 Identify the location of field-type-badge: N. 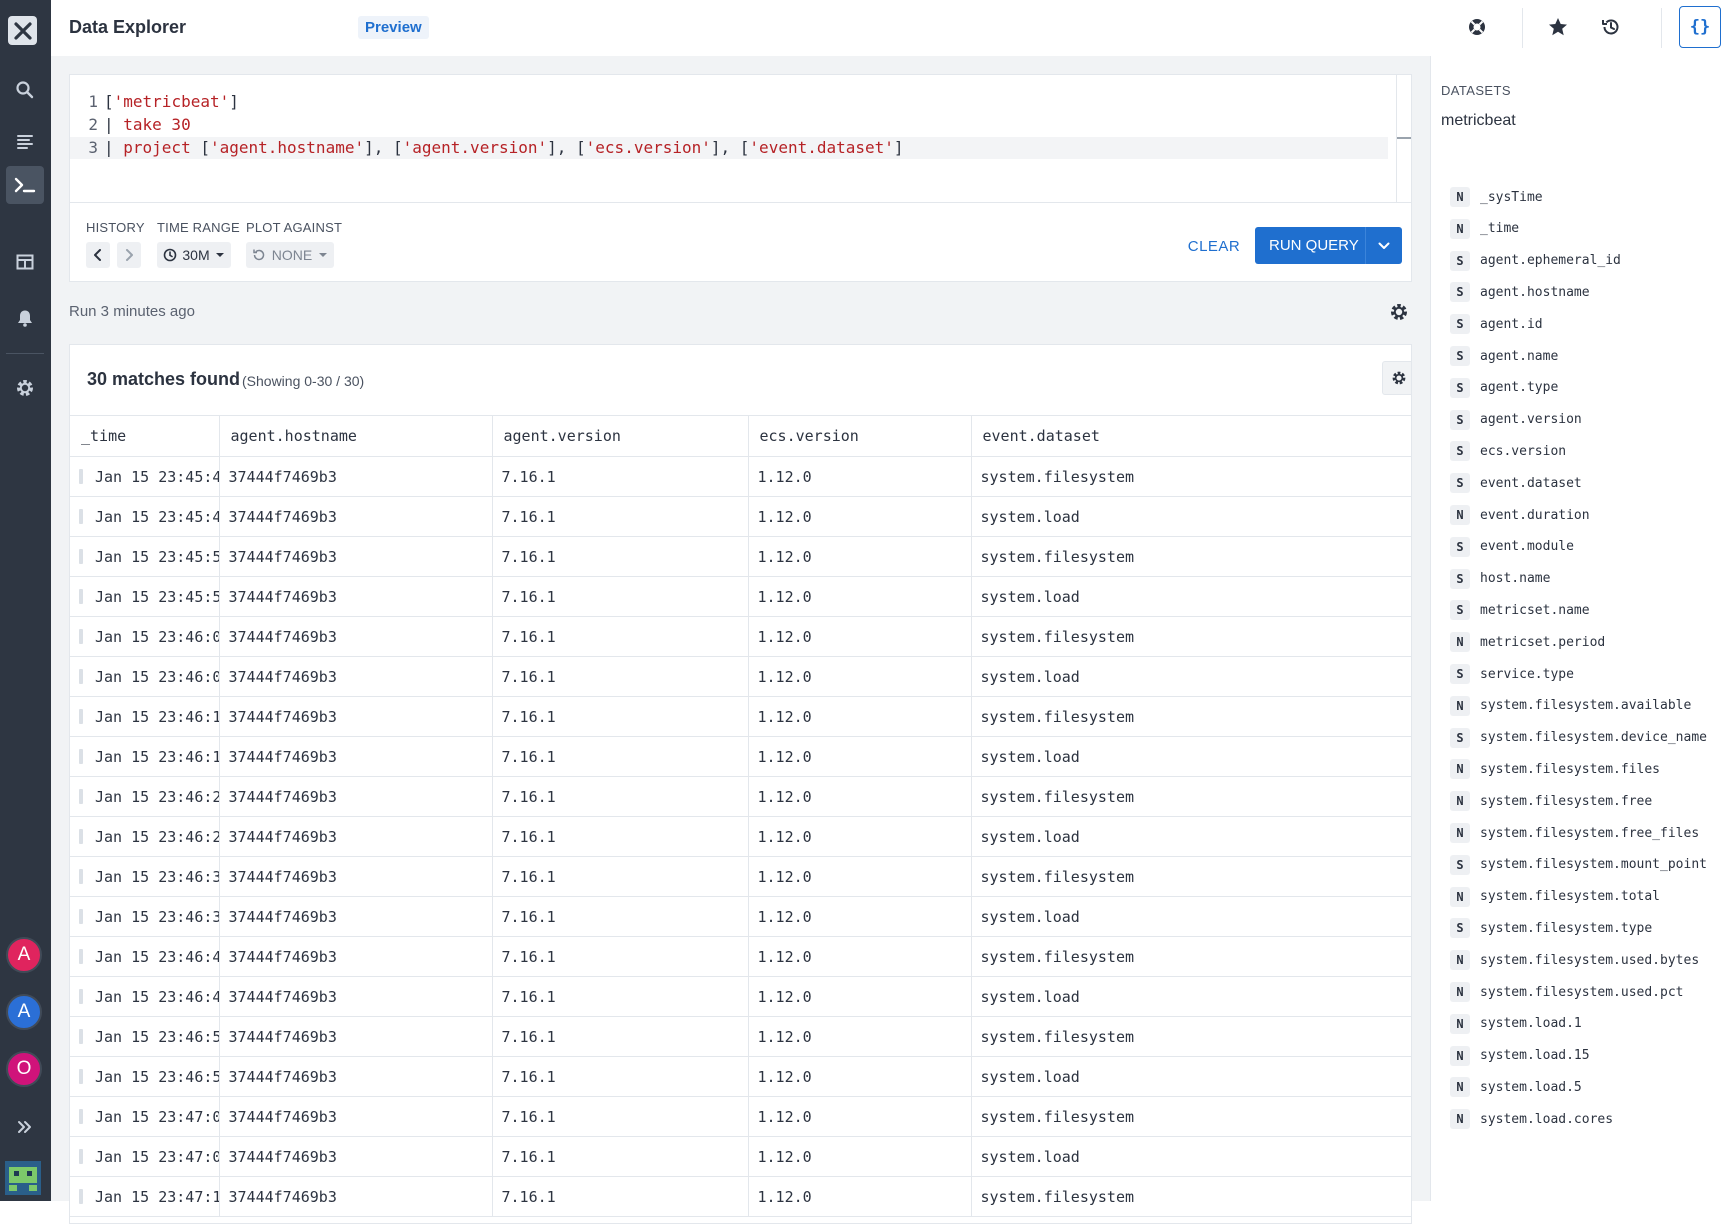
(1460, 769).